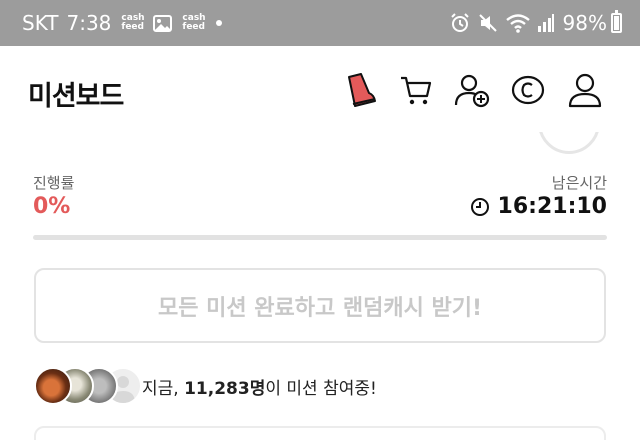 This screenshot has width=640, height=440. Describe the element at coordinates (76, 96) in the screenshot. I see `page-title: 미션보드` at that location.